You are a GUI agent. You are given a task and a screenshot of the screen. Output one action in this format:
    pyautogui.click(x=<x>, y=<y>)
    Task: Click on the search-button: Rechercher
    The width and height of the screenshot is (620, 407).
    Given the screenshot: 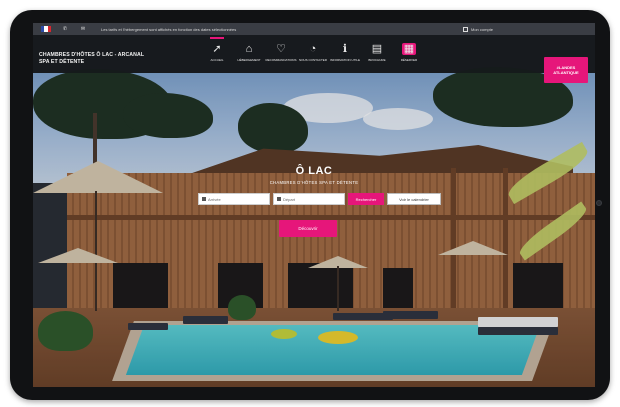 What is the action you would take?
    pyautogui.click(x=366, y=199)
    